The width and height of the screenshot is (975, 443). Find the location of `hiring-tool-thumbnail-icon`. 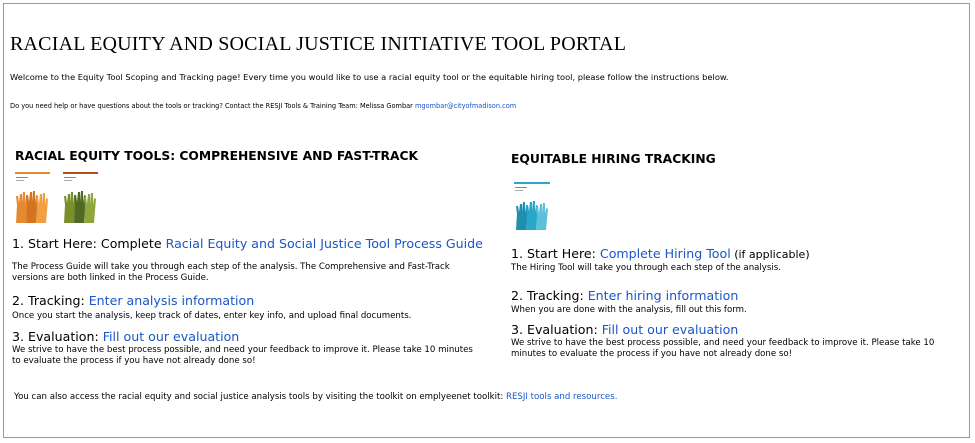

hiring-tool-thumbnail-icon is located at coordinates (532, 205).